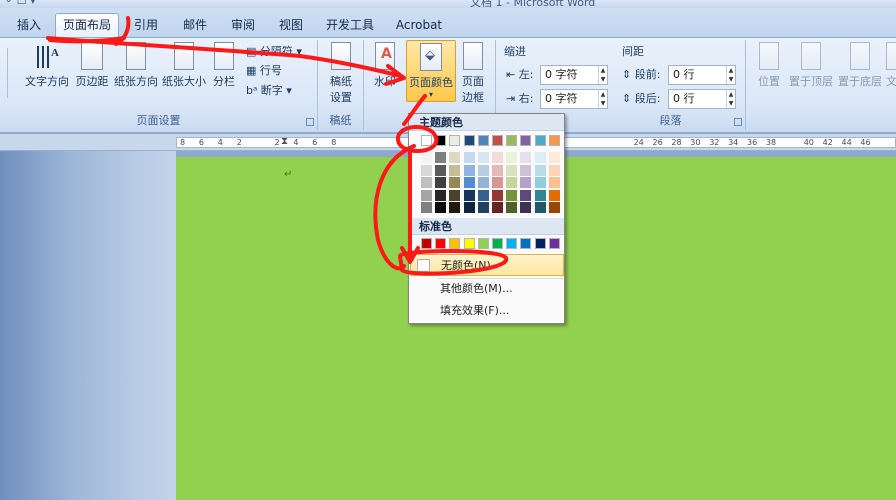  I want to click on send-back-button: 置于底层, so click(860, 65).